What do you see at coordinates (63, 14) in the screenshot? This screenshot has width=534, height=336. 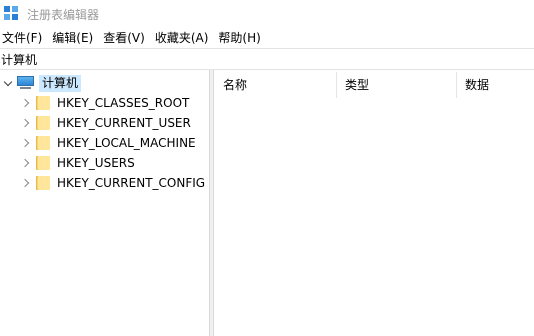 I see `window-title: 注册表编辑器` at bounding box center [63, 14].